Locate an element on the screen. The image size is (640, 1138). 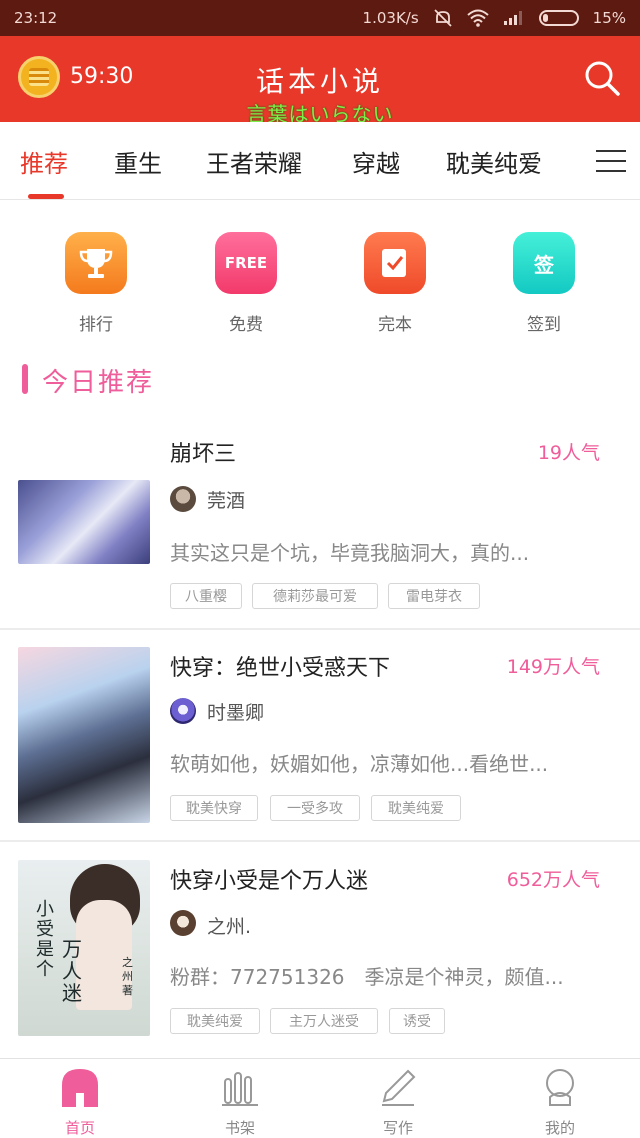
home-icon is located at coordinates (80, 1088).